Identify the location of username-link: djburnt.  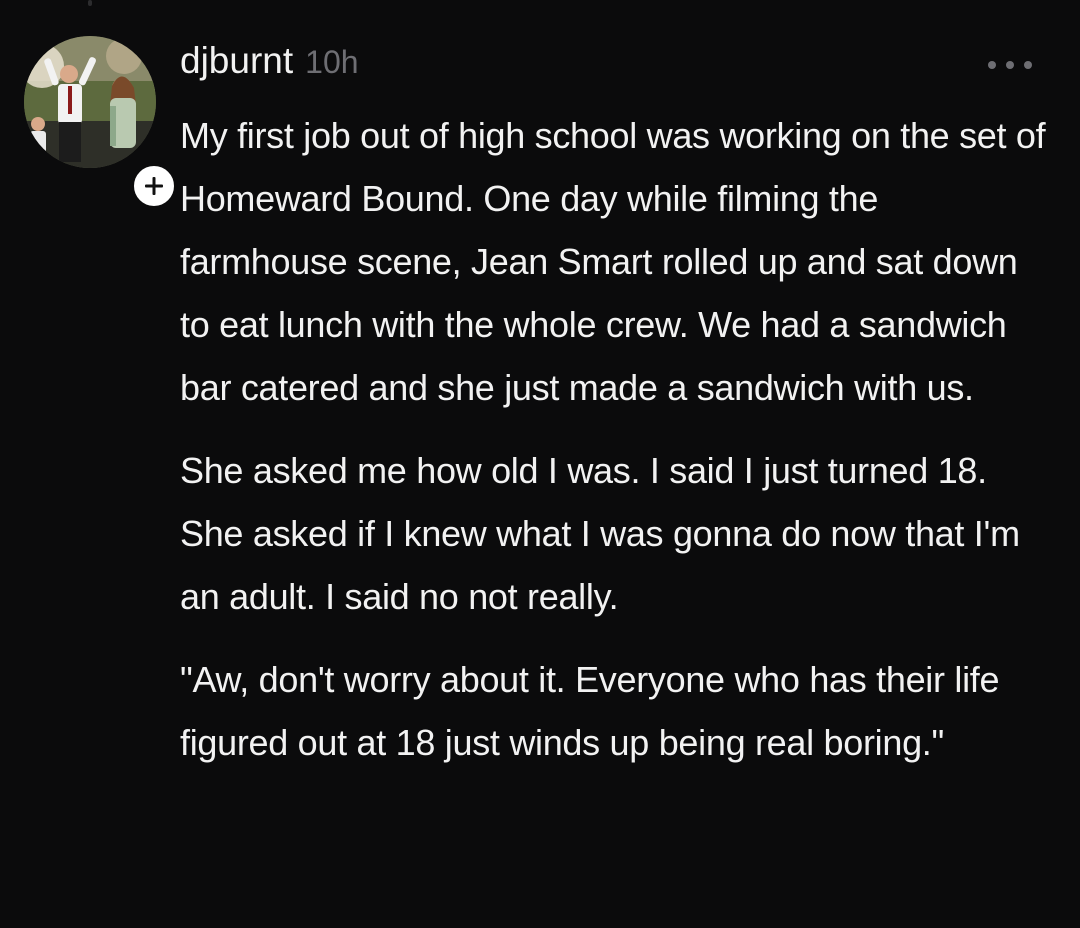
(236, 61).